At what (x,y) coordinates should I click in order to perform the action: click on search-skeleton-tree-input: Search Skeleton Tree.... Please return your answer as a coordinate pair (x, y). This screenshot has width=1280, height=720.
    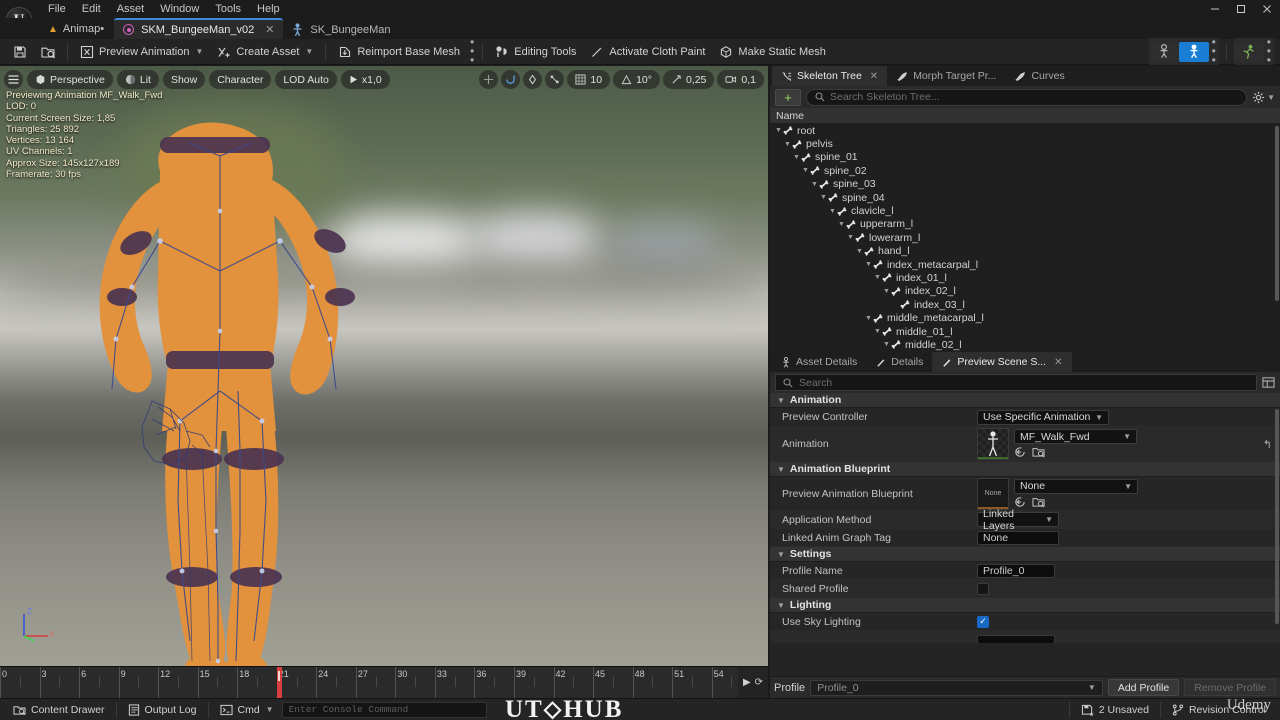
    Looking at the image, I should click on (1027, 97).